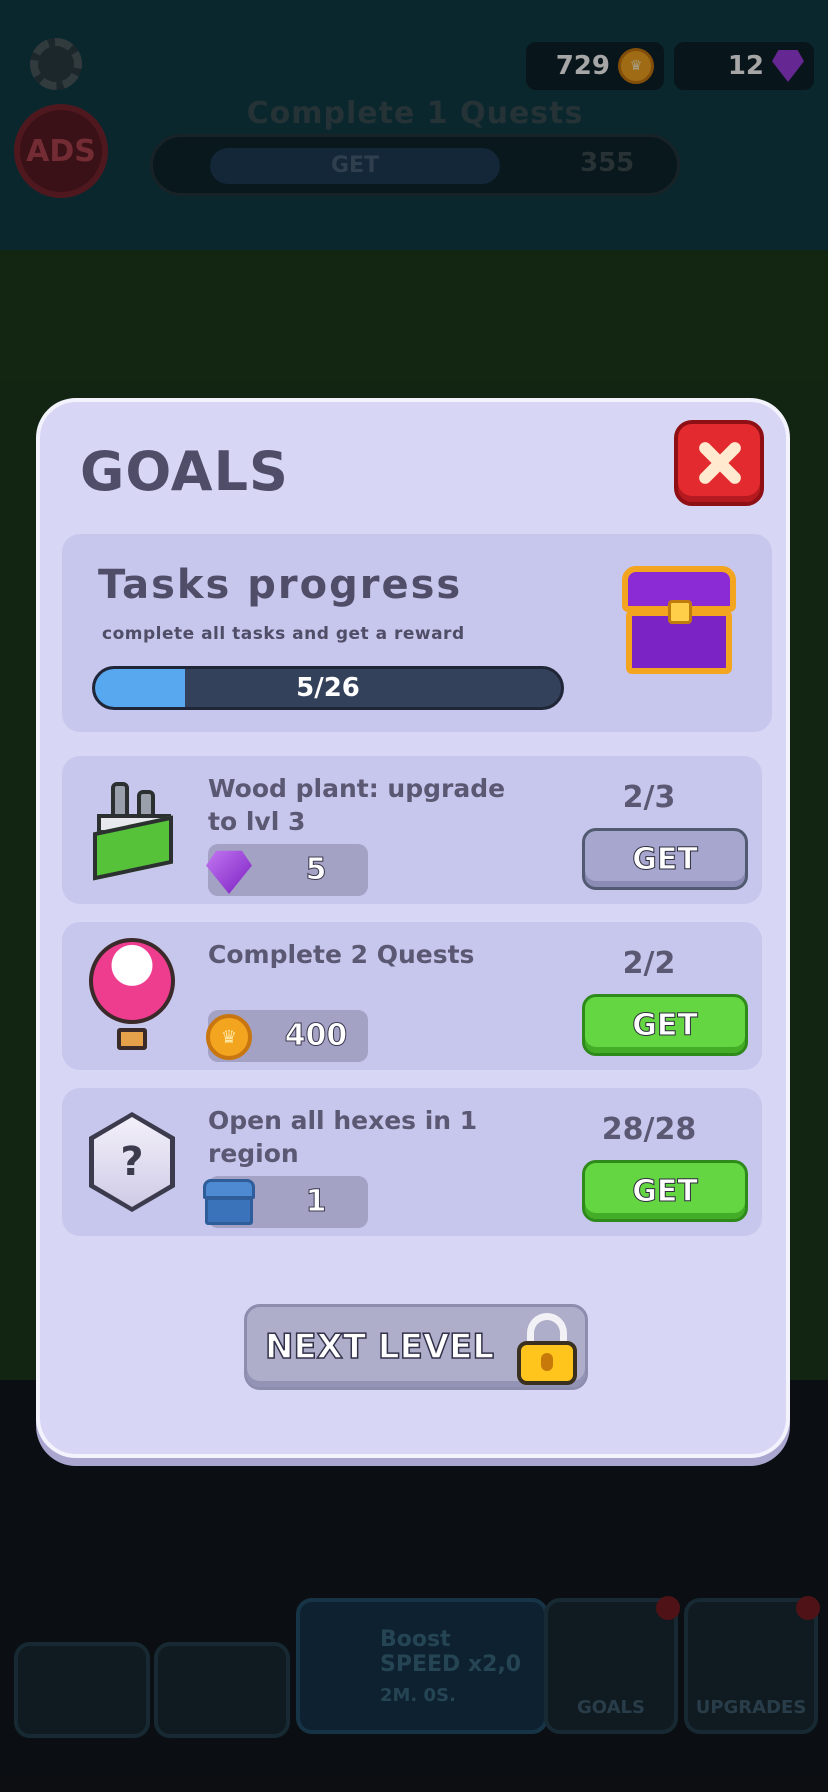 The image size is (828, 1792). I want to click on progress-bar: 5/26, so click(328, 688).